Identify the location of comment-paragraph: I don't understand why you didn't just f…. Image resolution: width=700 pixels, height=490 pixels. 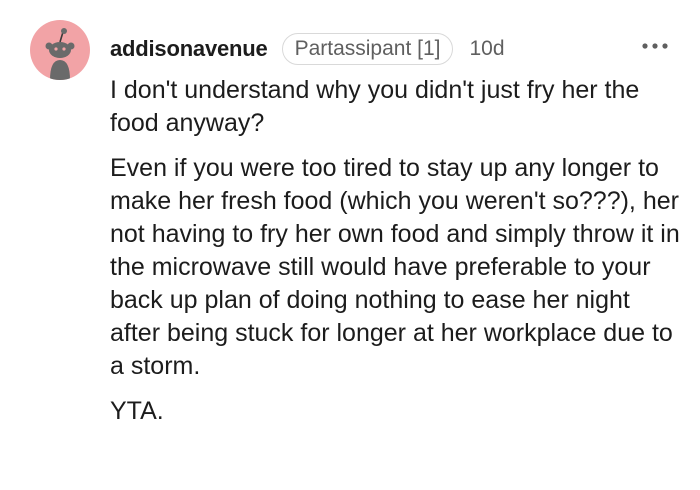
(375, 106).